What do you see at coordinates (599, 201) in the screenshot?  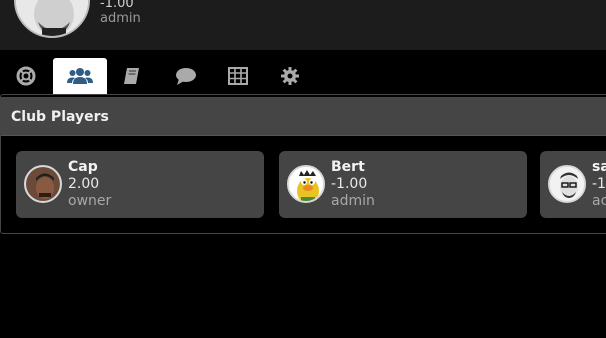 I see `player-role: ac` at bounding box center [599, 201].